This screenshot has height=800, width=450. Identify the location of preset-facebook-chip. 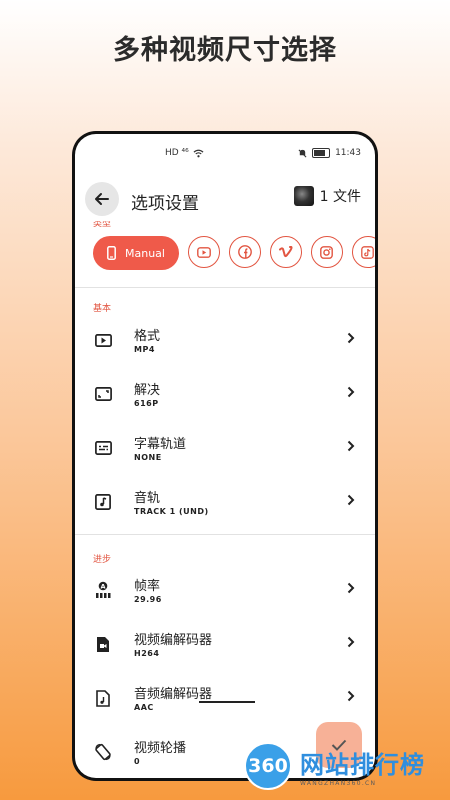
(244, 252).